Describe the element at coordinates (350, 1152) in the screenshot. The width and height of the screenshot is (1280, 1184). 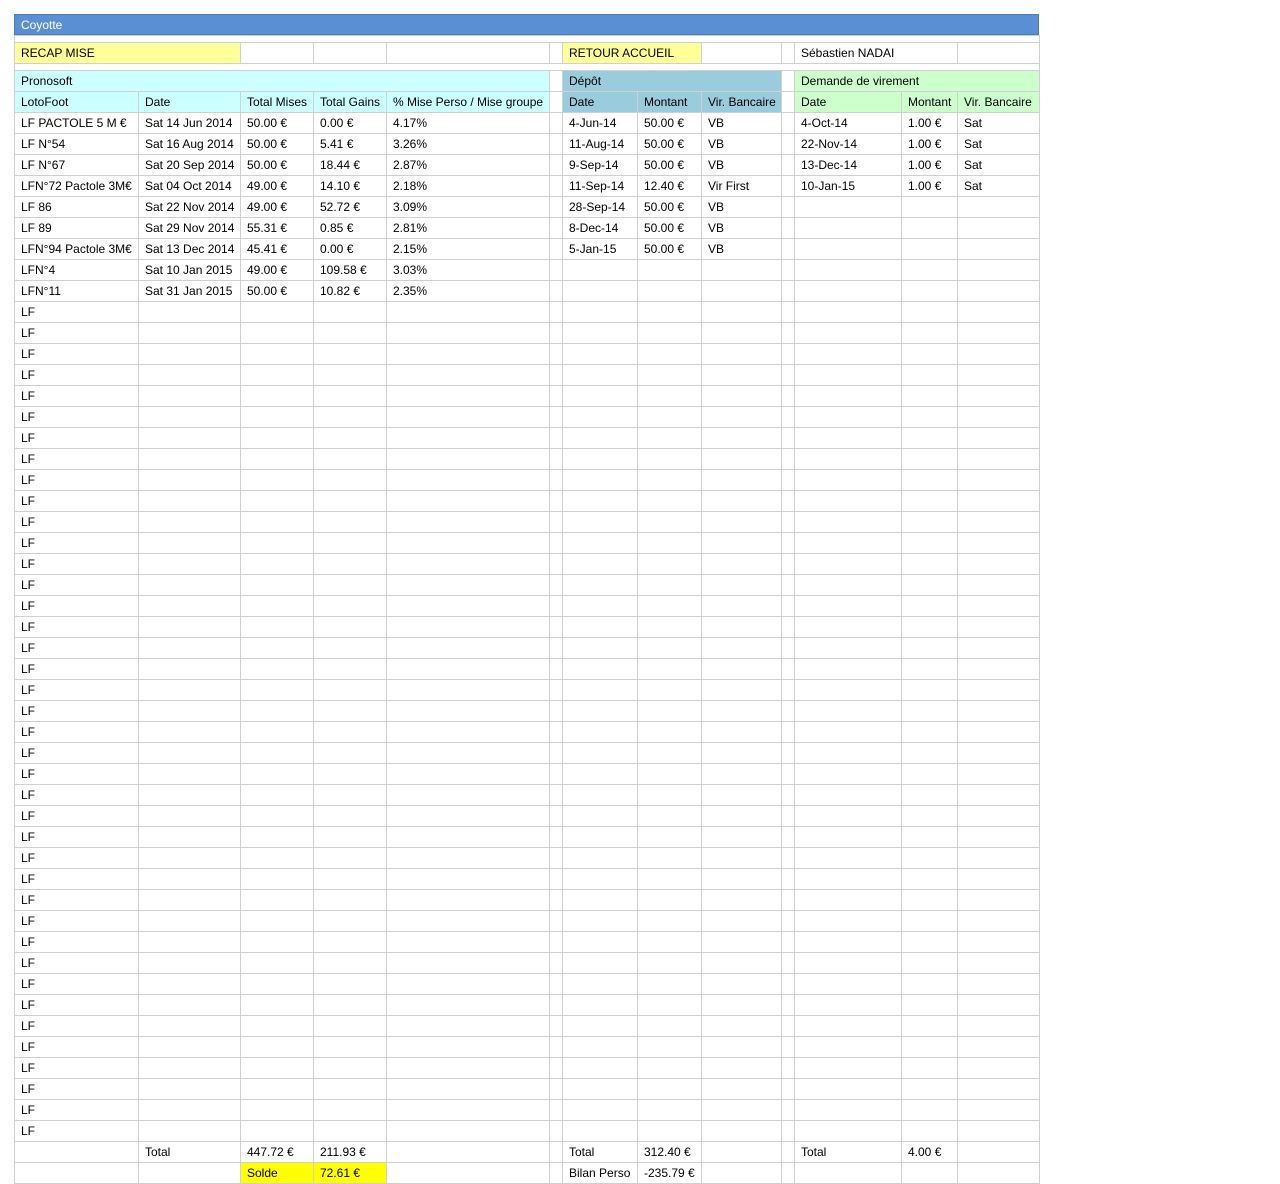
I see `lf-total-gains: 211.93 €` at that location.